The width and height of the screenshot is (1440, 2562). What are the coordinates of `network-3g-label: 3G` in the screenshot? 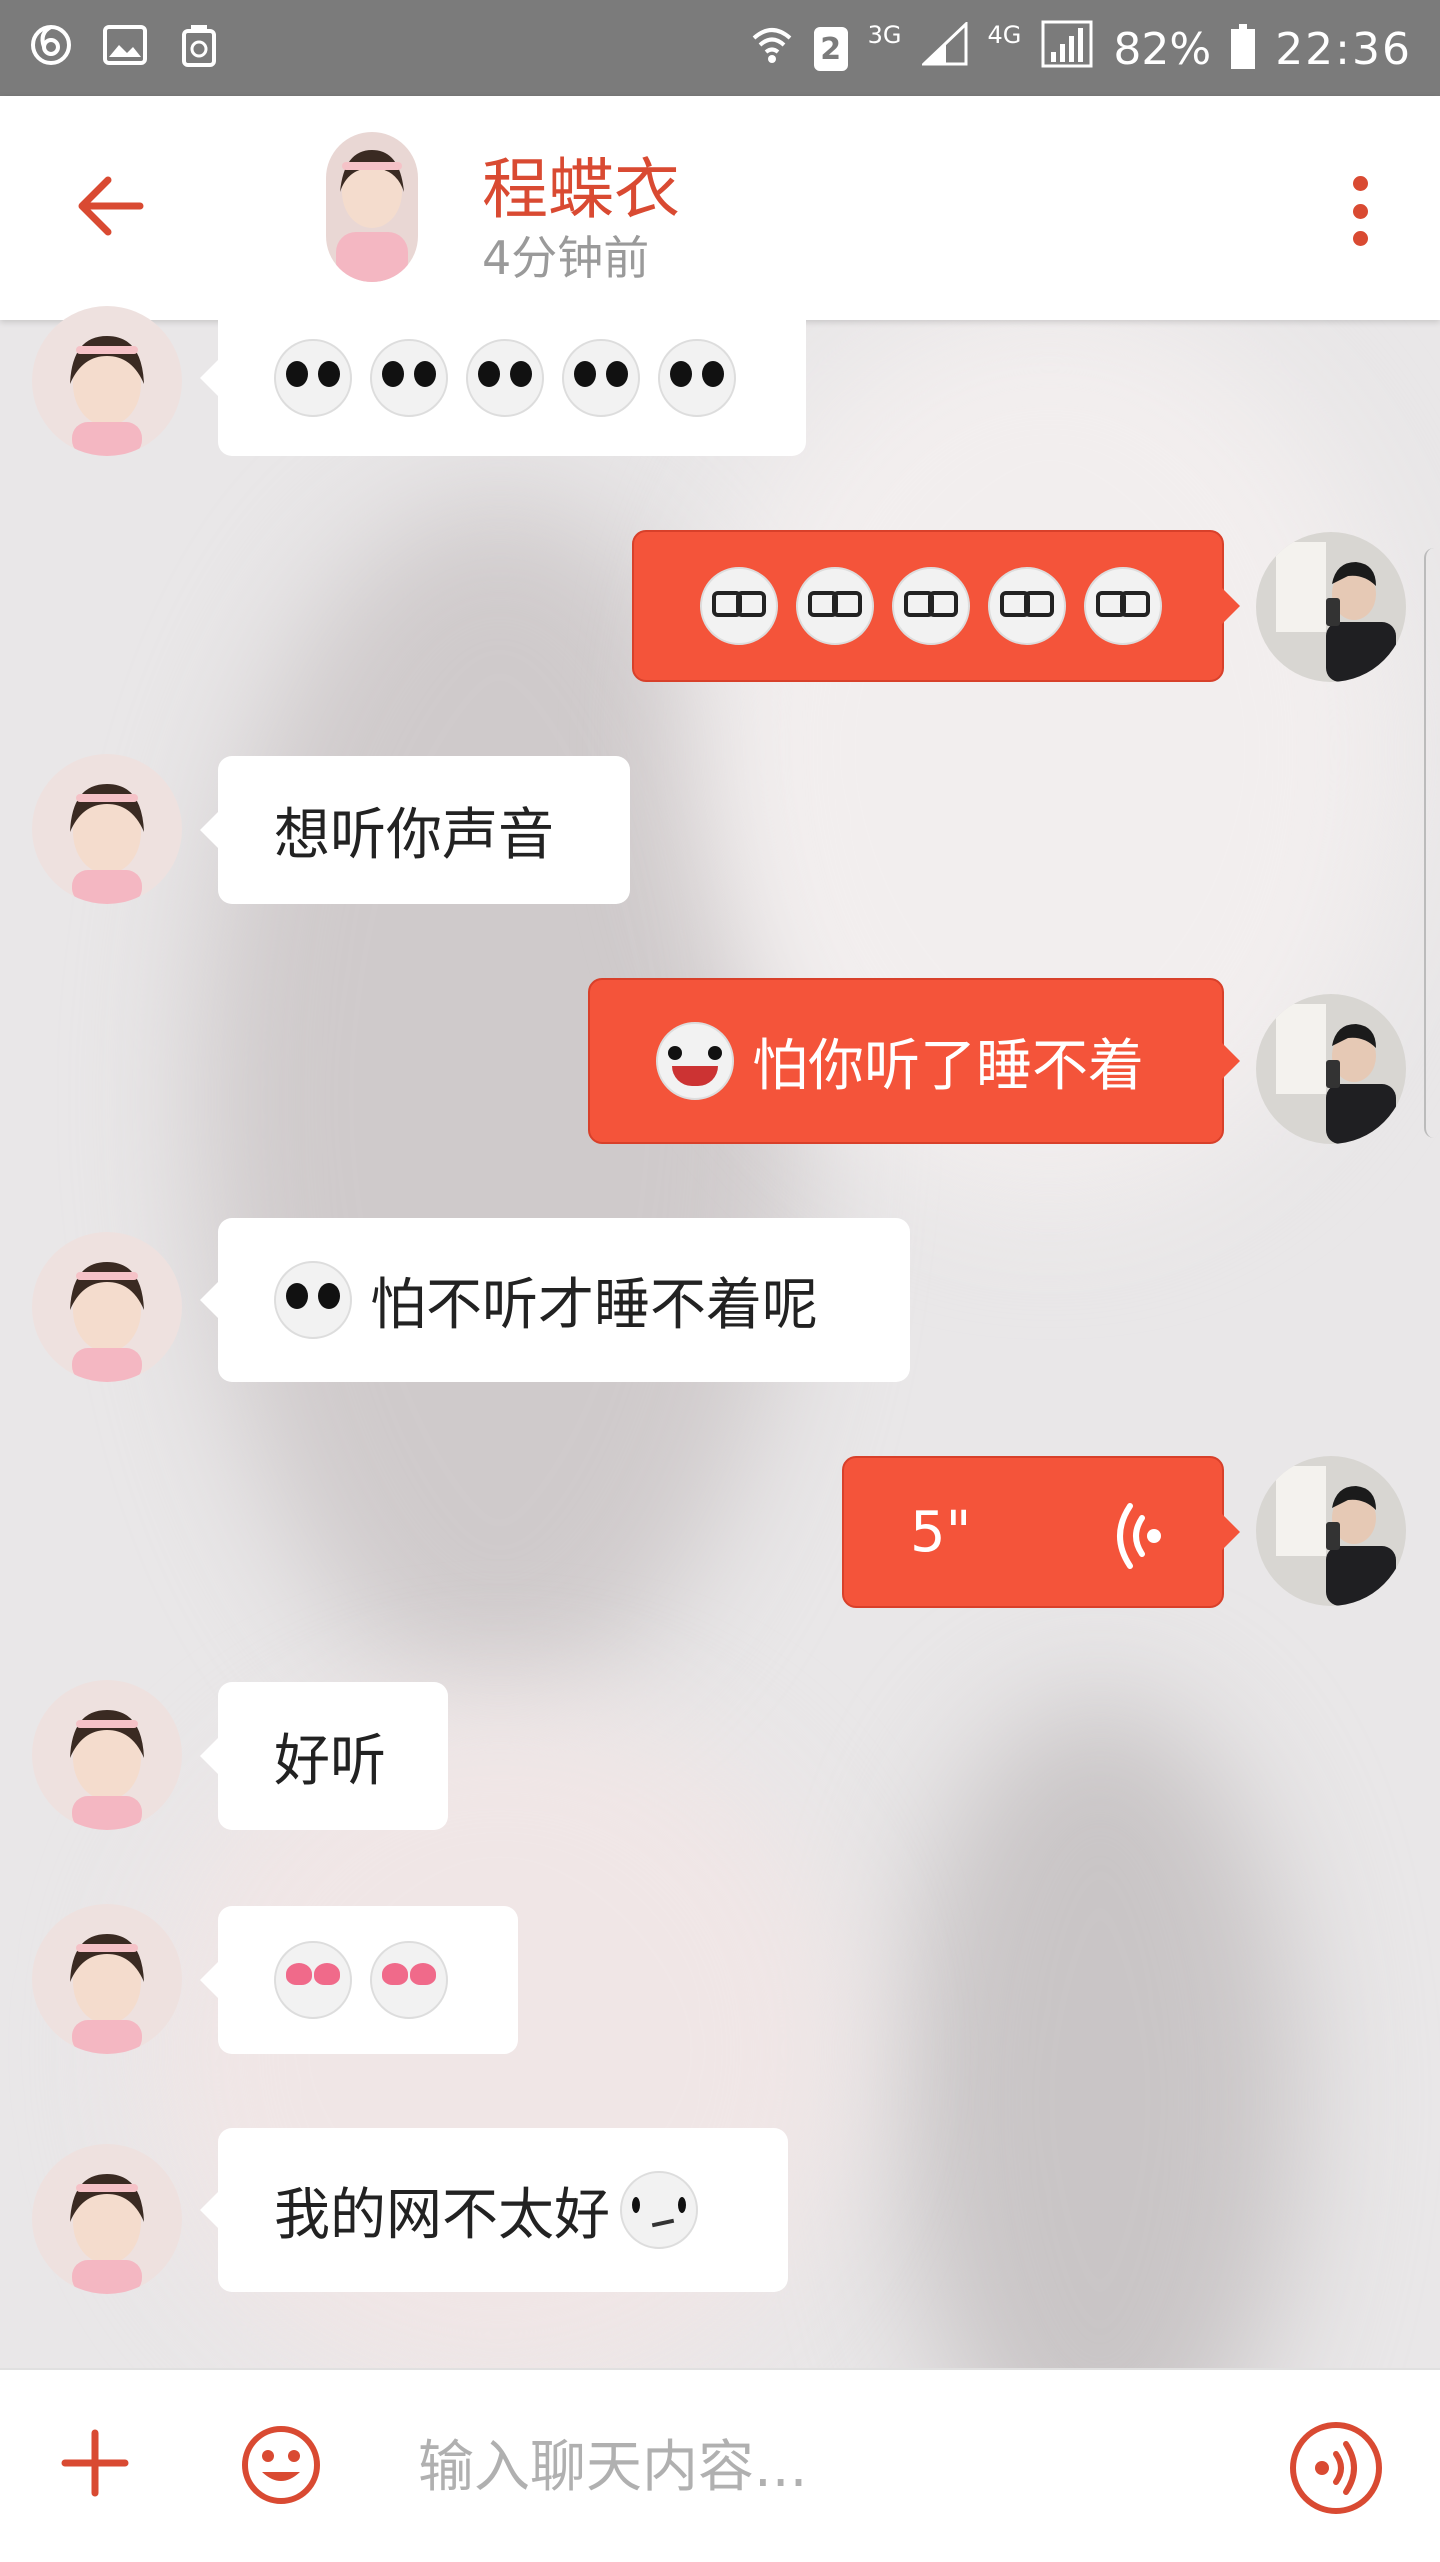 It's located at (884, 35).